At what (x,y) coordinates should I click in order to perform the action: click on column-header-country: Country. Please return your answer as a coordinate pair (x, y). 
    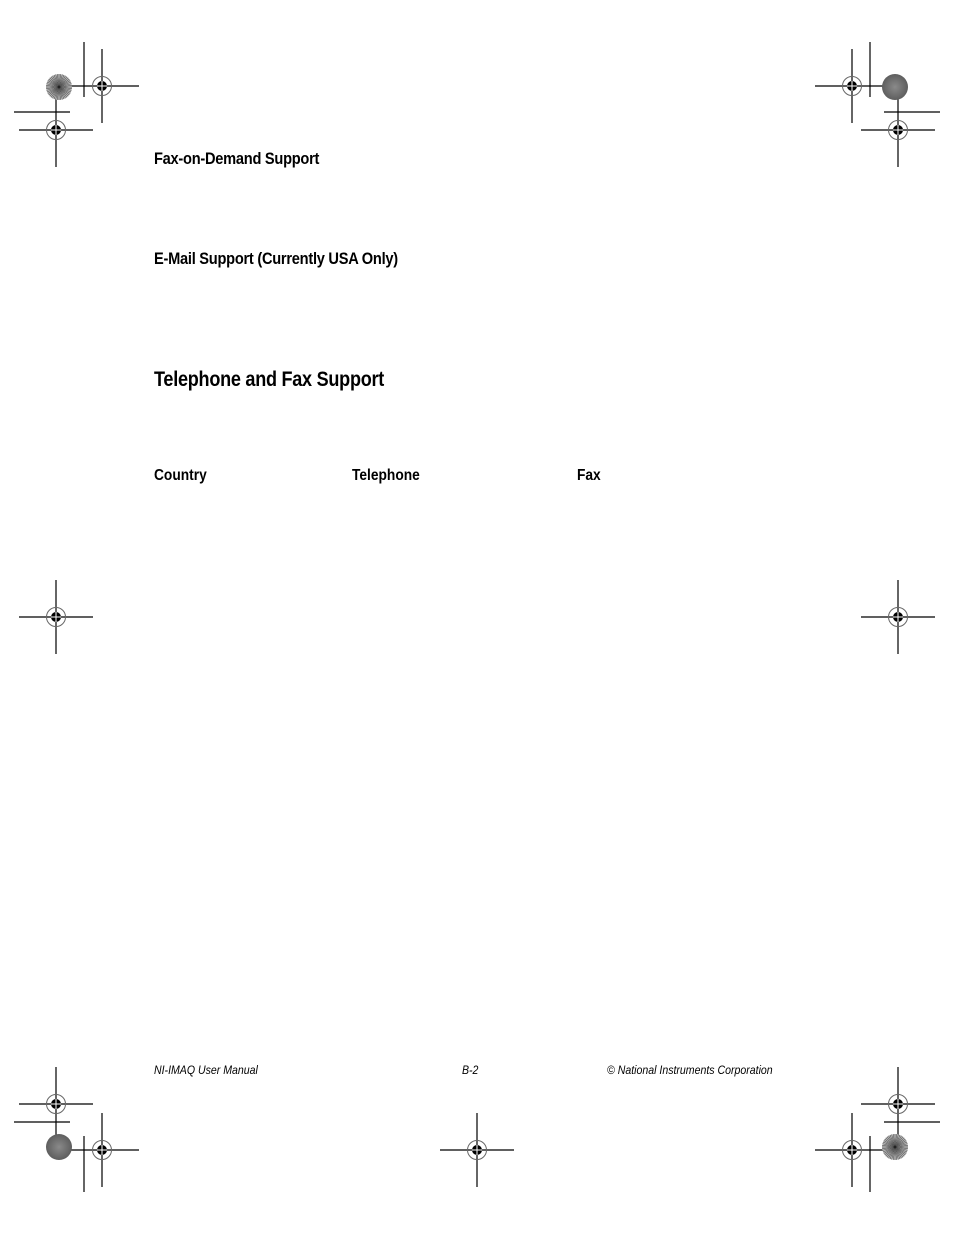
    Looking at the image, I should click on (180, 475).